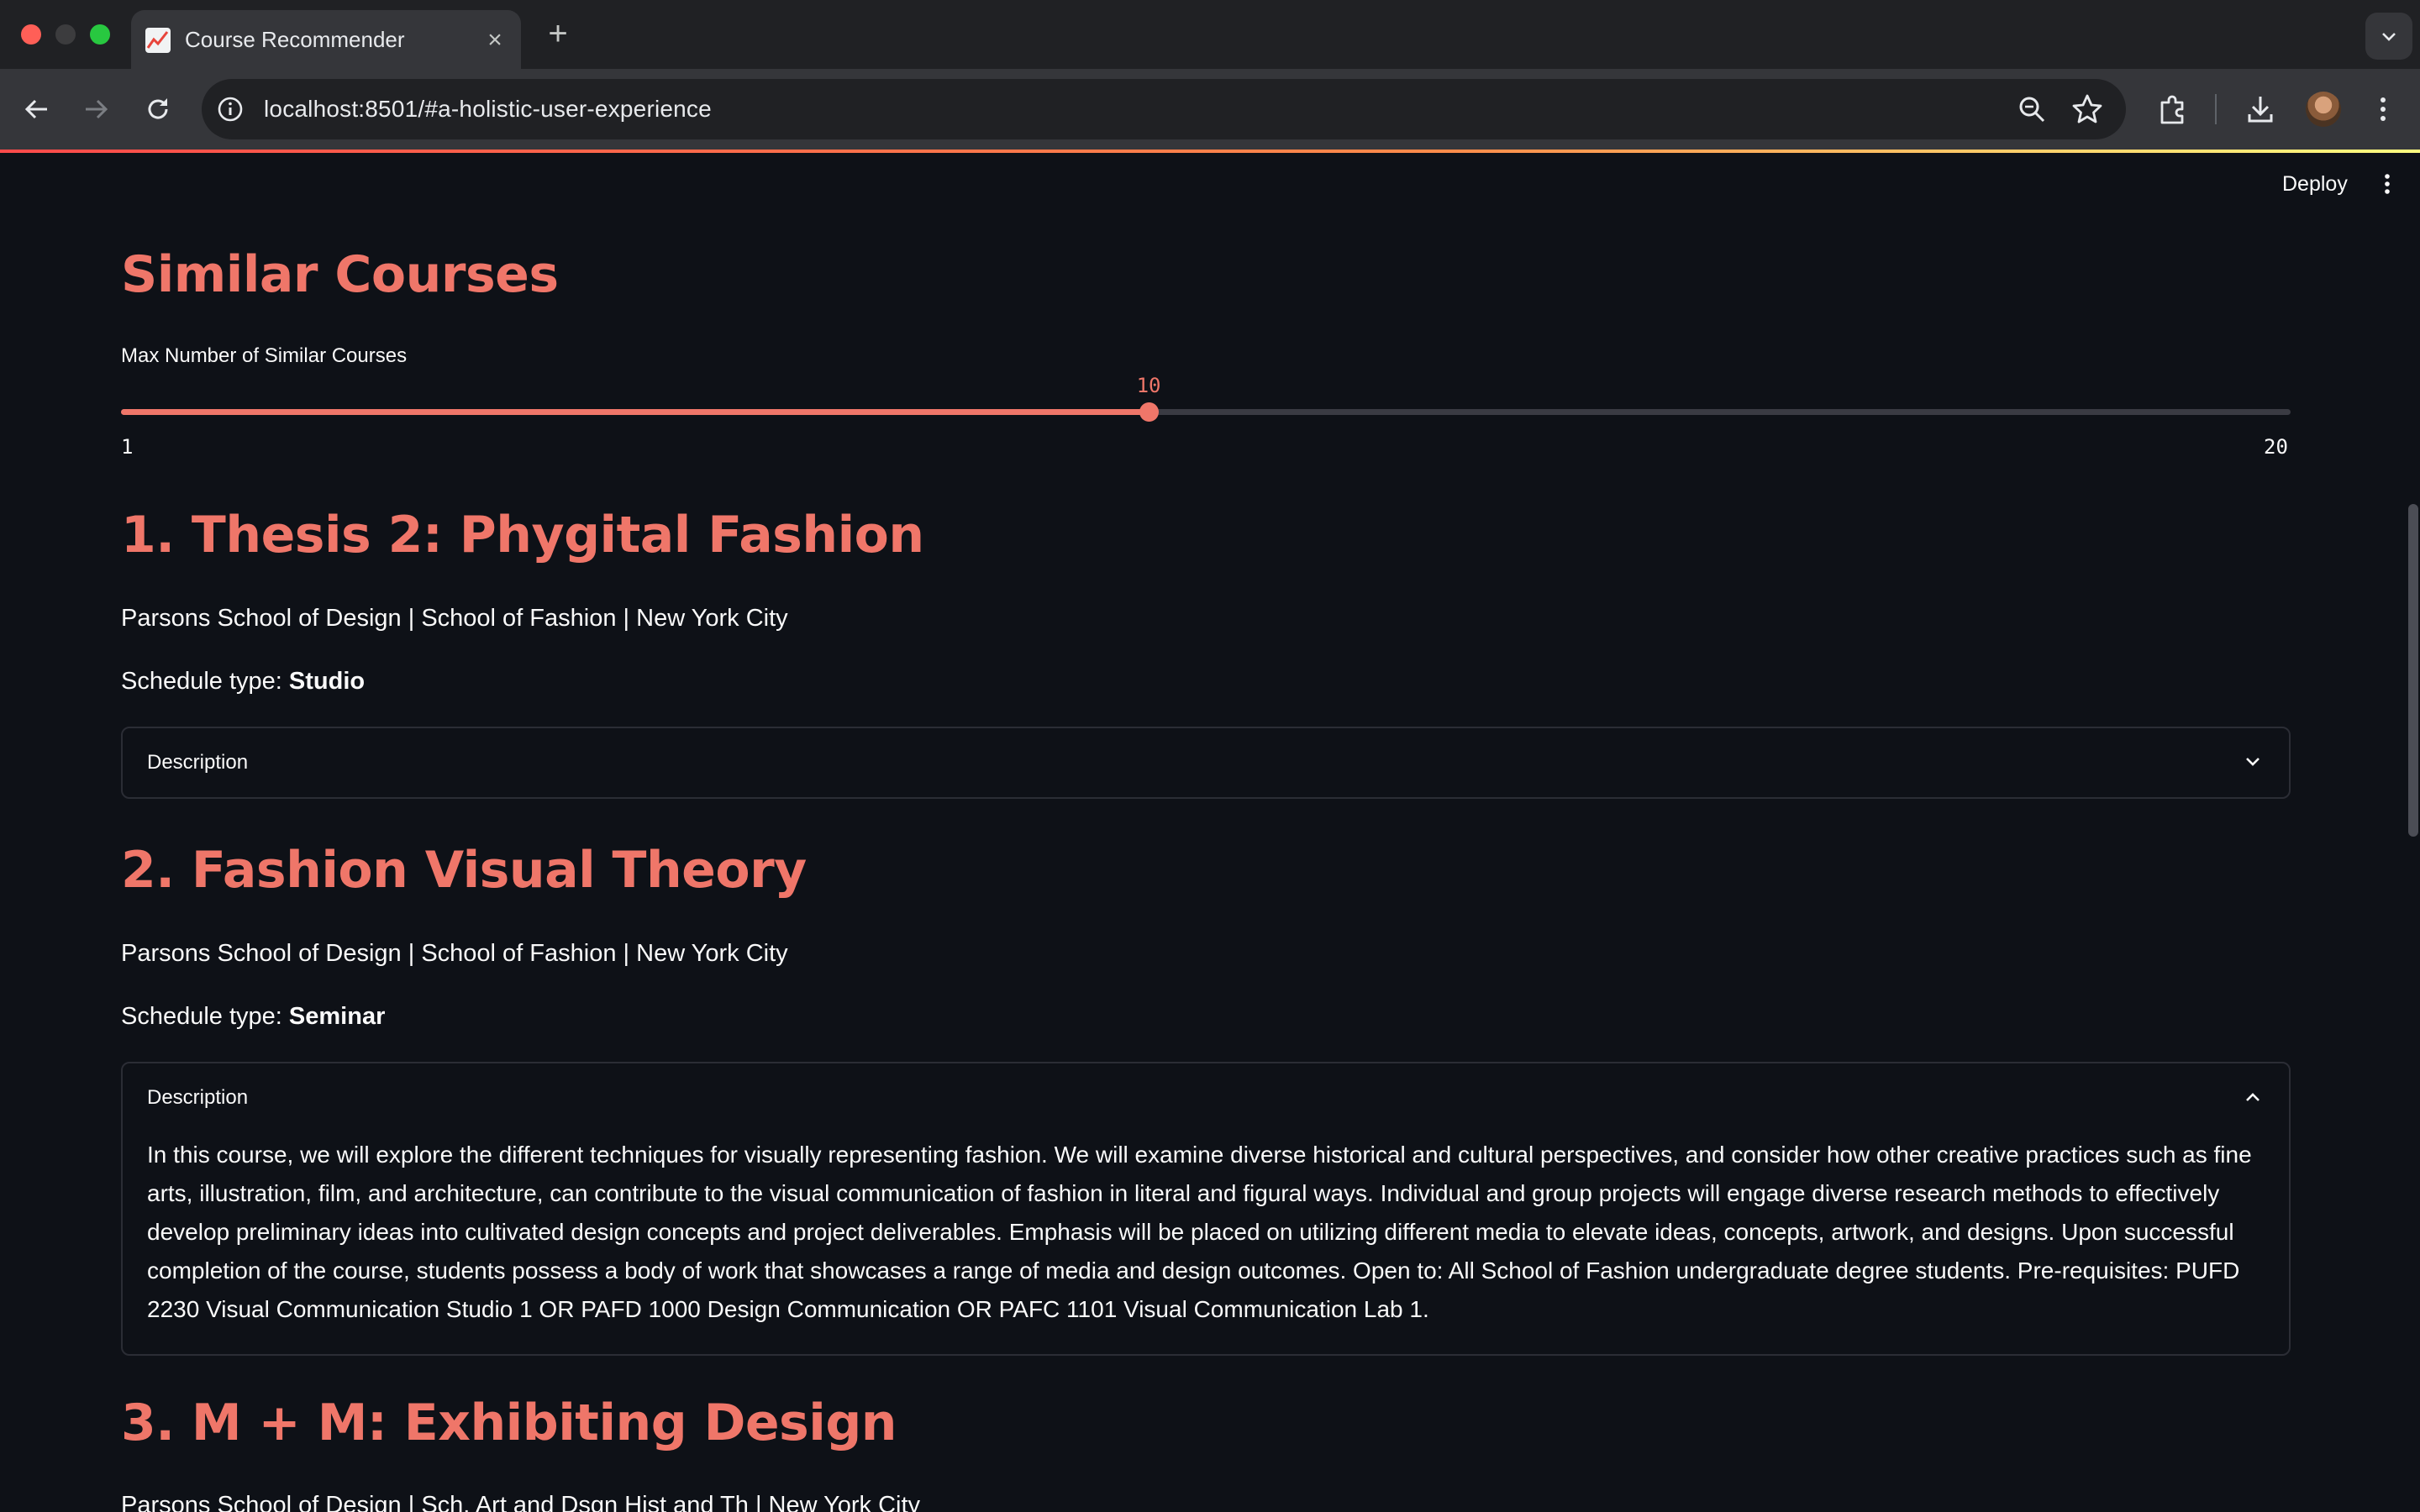 The image size is (2420, 1512). Describe the element at coordinates (2384, 109) in the screenshot. I see `more-vert-icon` at that location.